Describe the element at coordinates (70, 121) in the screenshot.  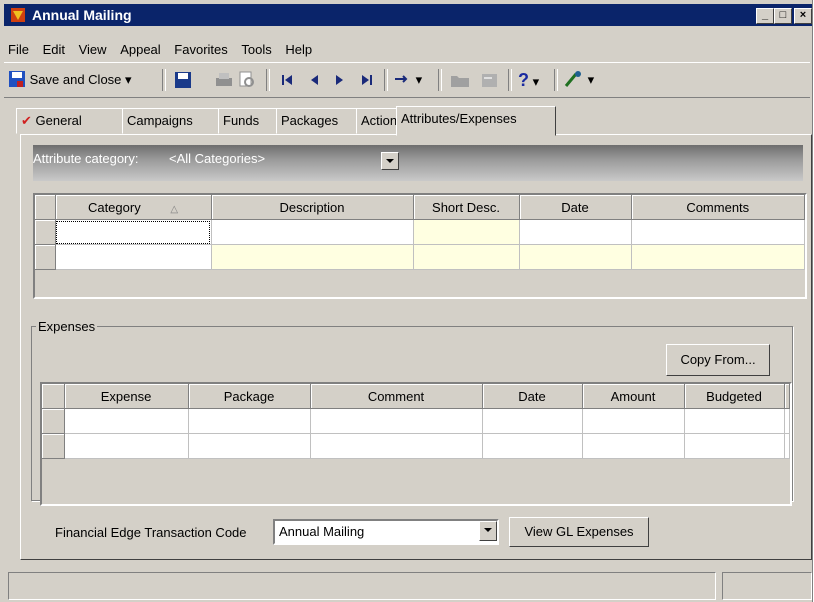
I see `tab-general: ✔ General` at that location.